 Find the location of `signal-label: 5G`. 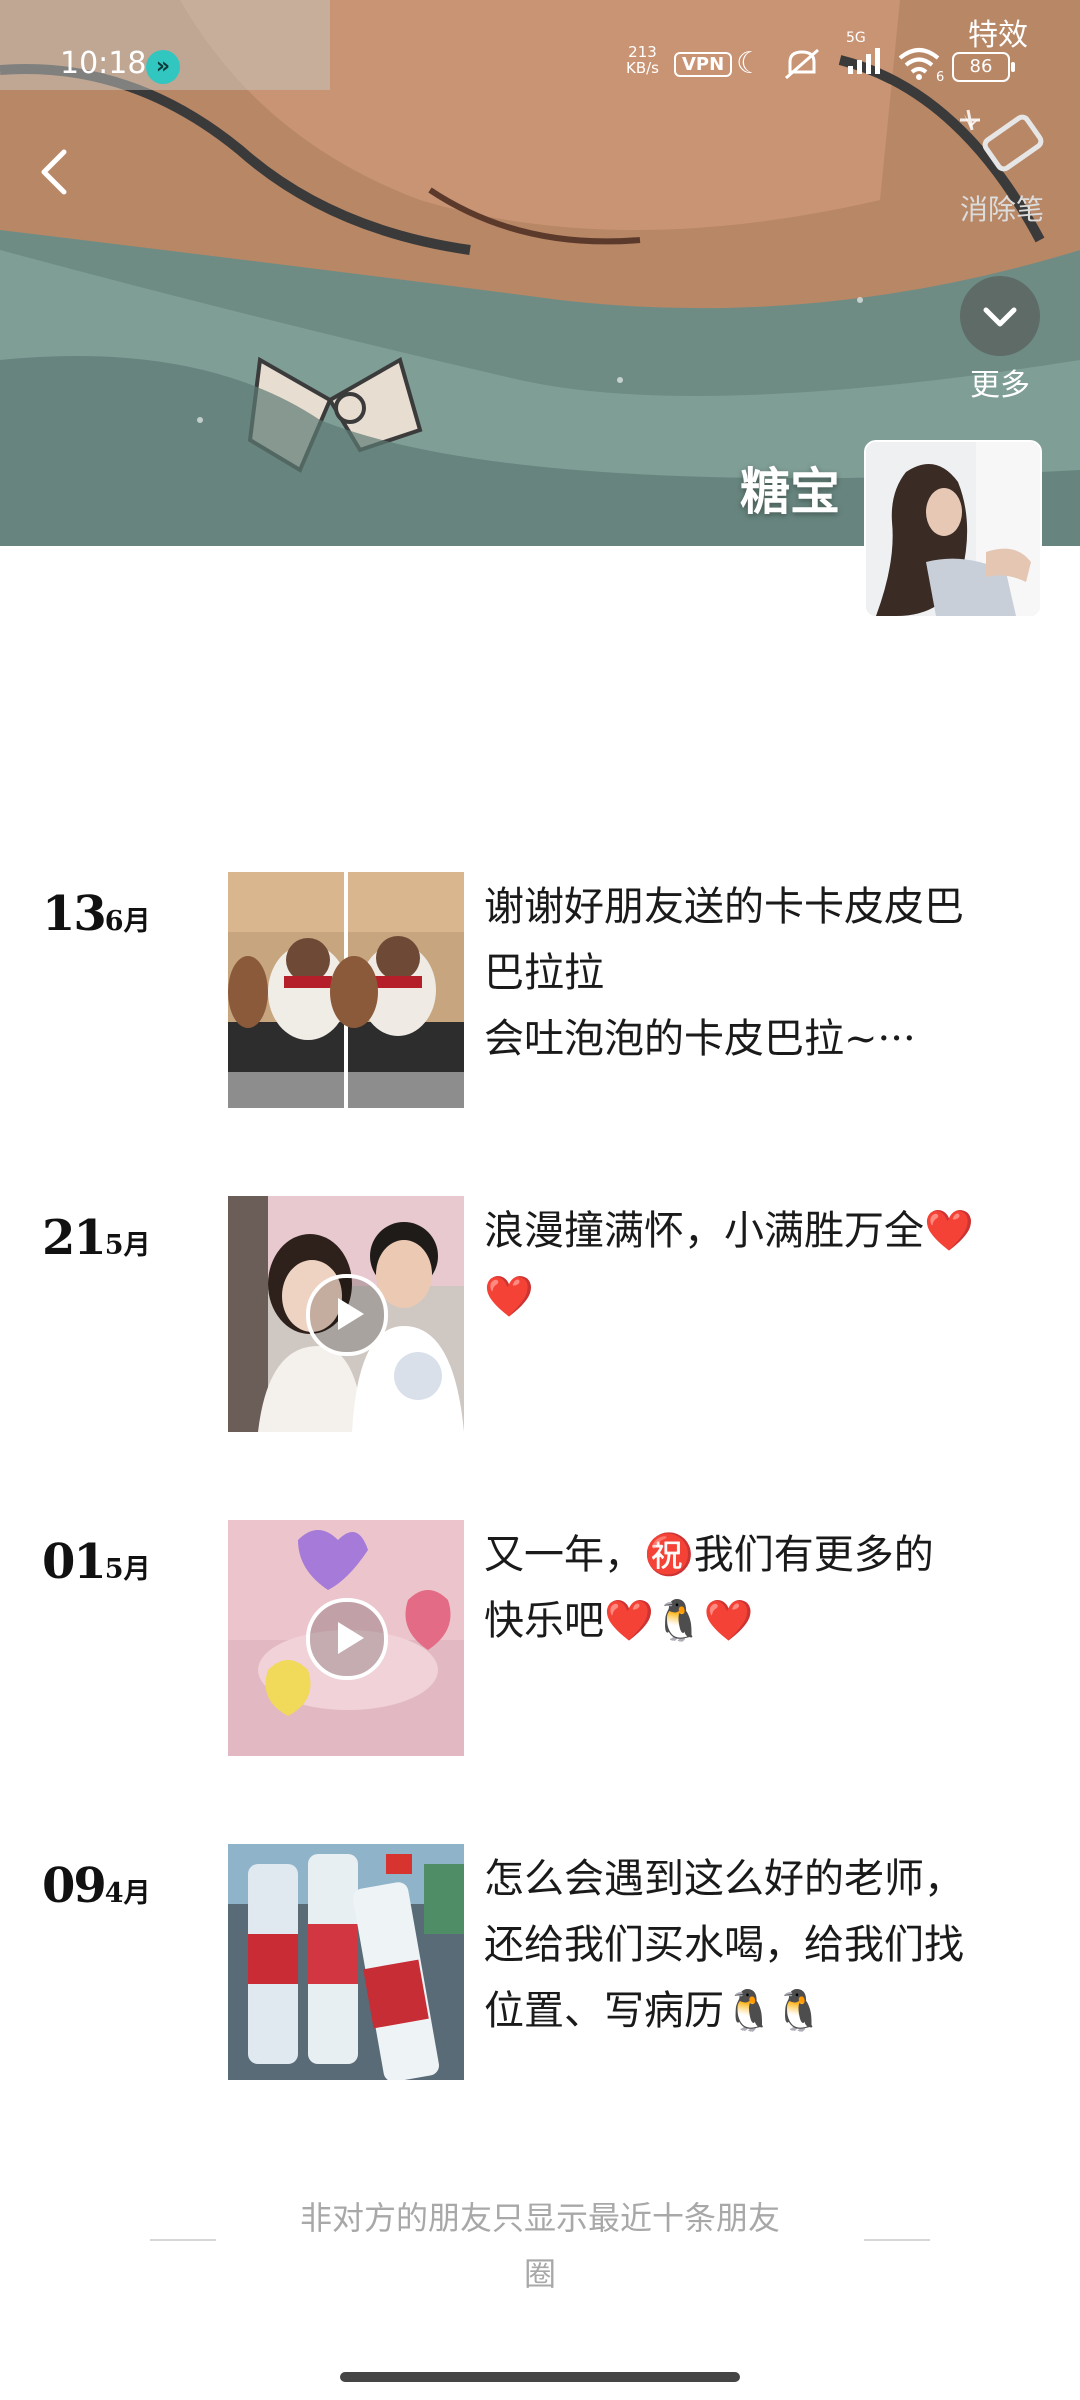

signal-label: 5G is located at coordinates (856, 38).